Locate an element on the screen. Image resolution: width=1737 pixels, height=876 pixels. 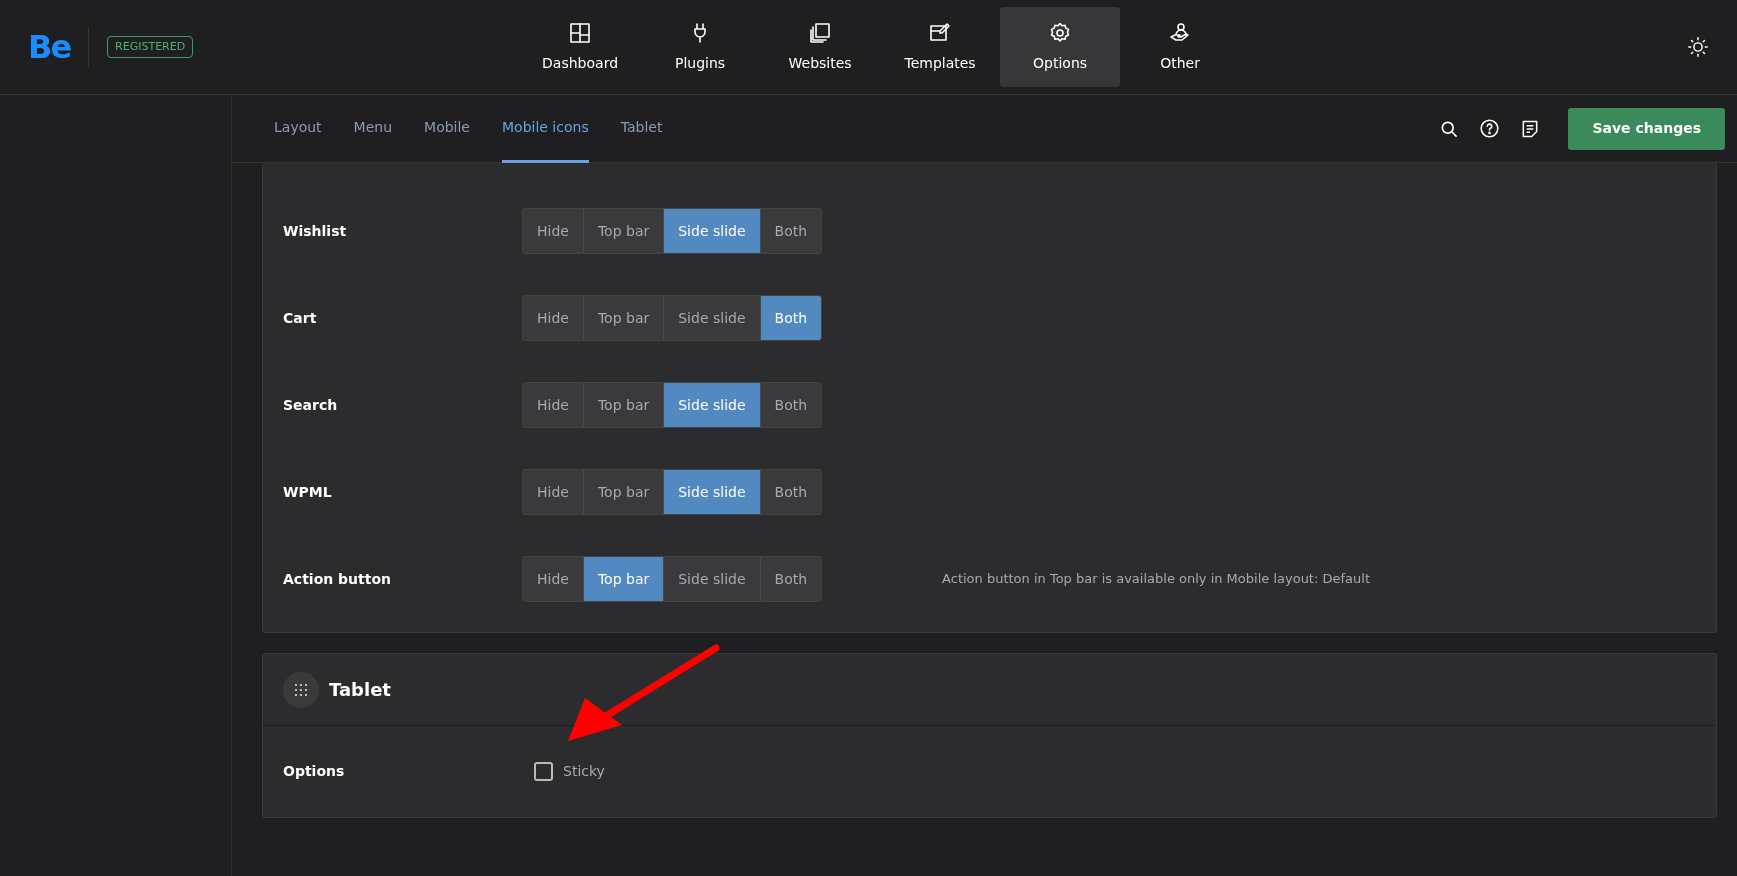
grid-layout-icon is located at coordinates (580, 32).